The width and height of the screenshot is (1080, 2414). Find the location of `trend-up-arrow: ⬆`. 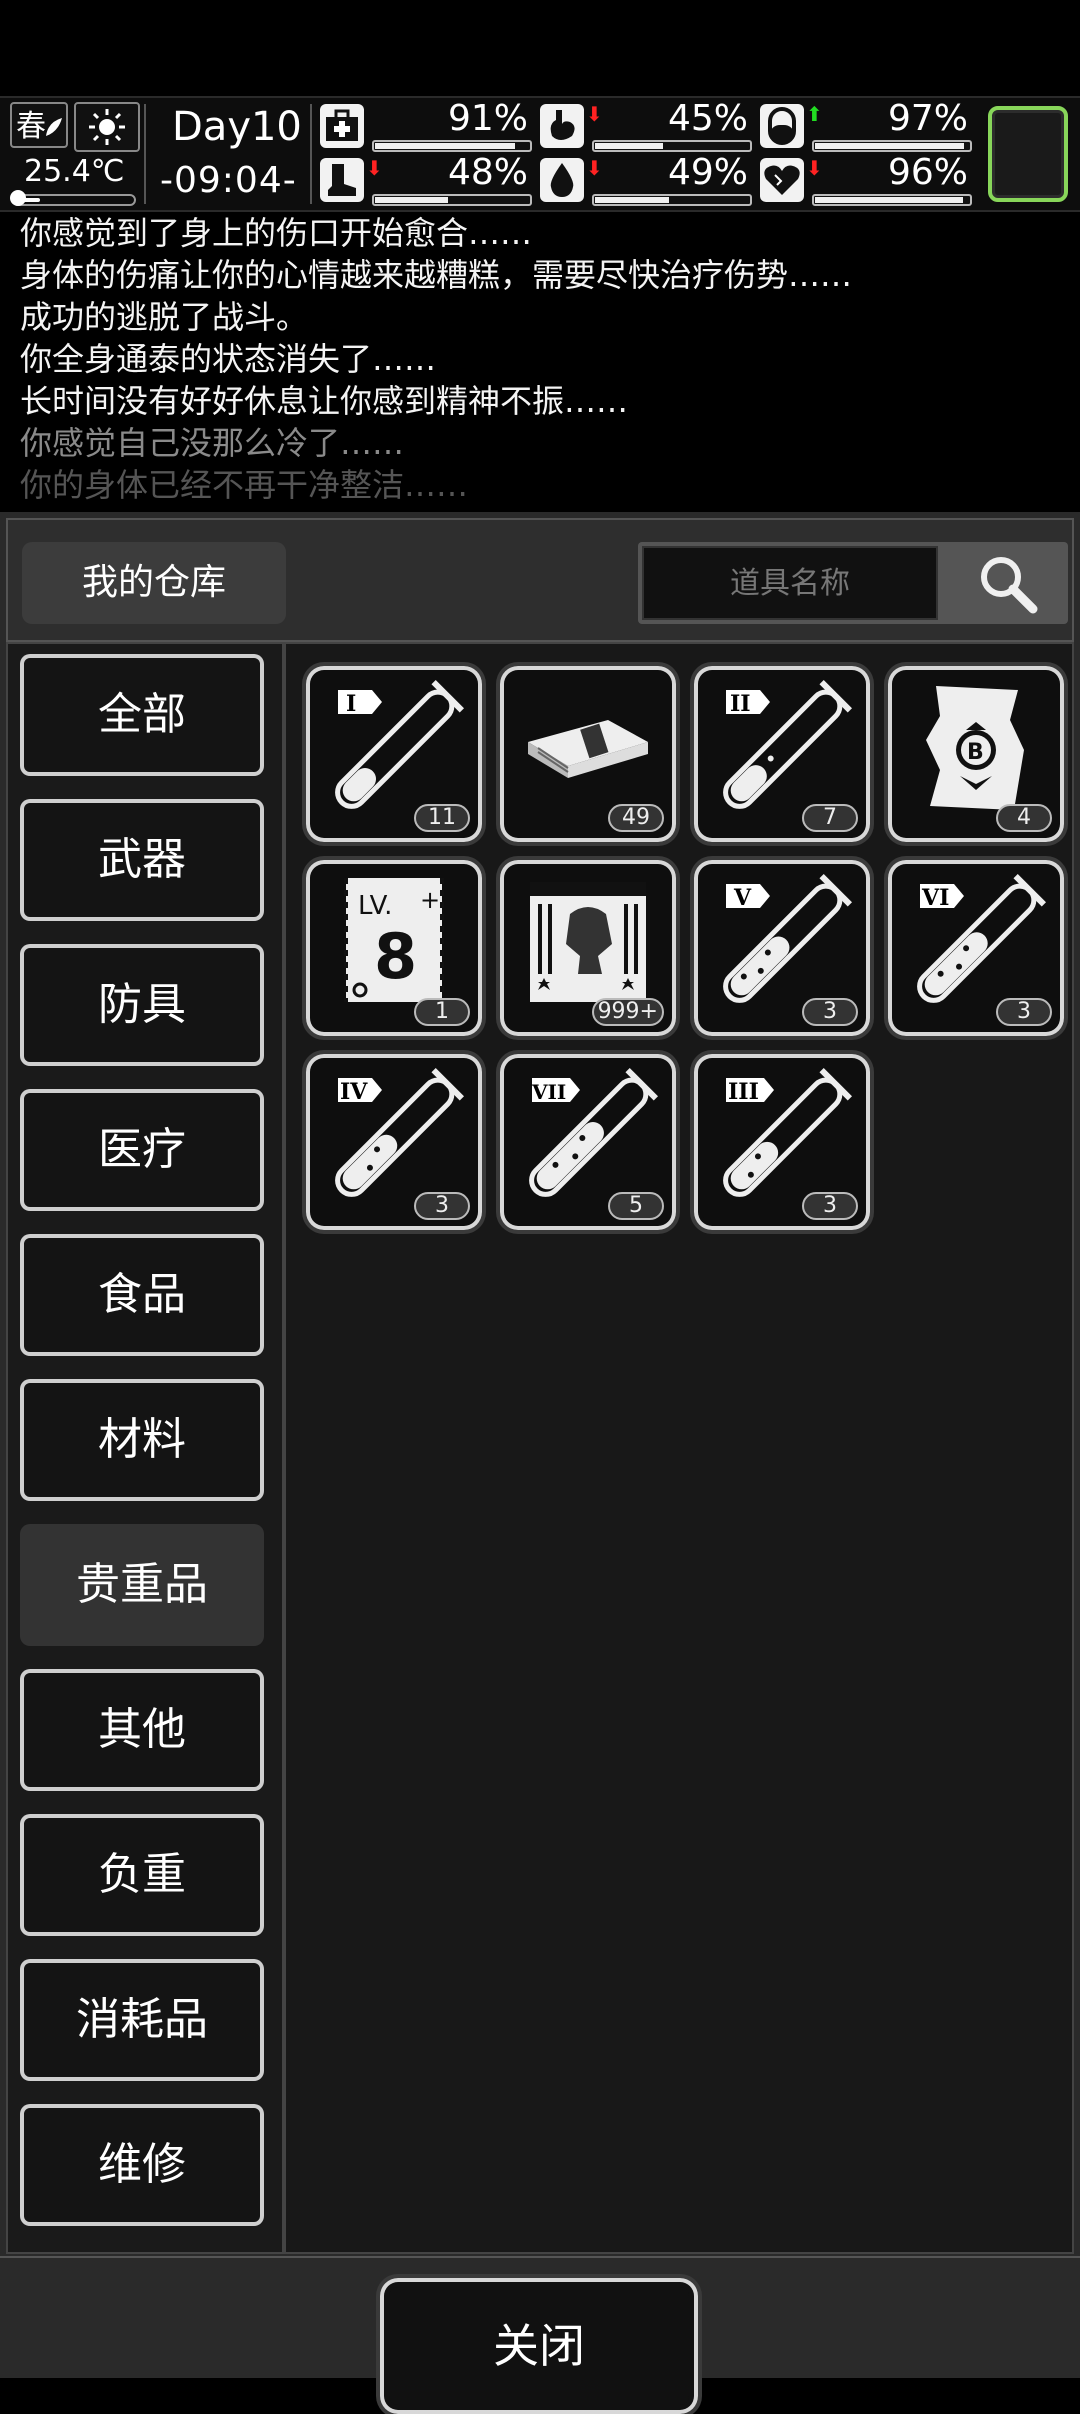

trend-up-arrow: ⬆ is located at coordinates (814, 114).